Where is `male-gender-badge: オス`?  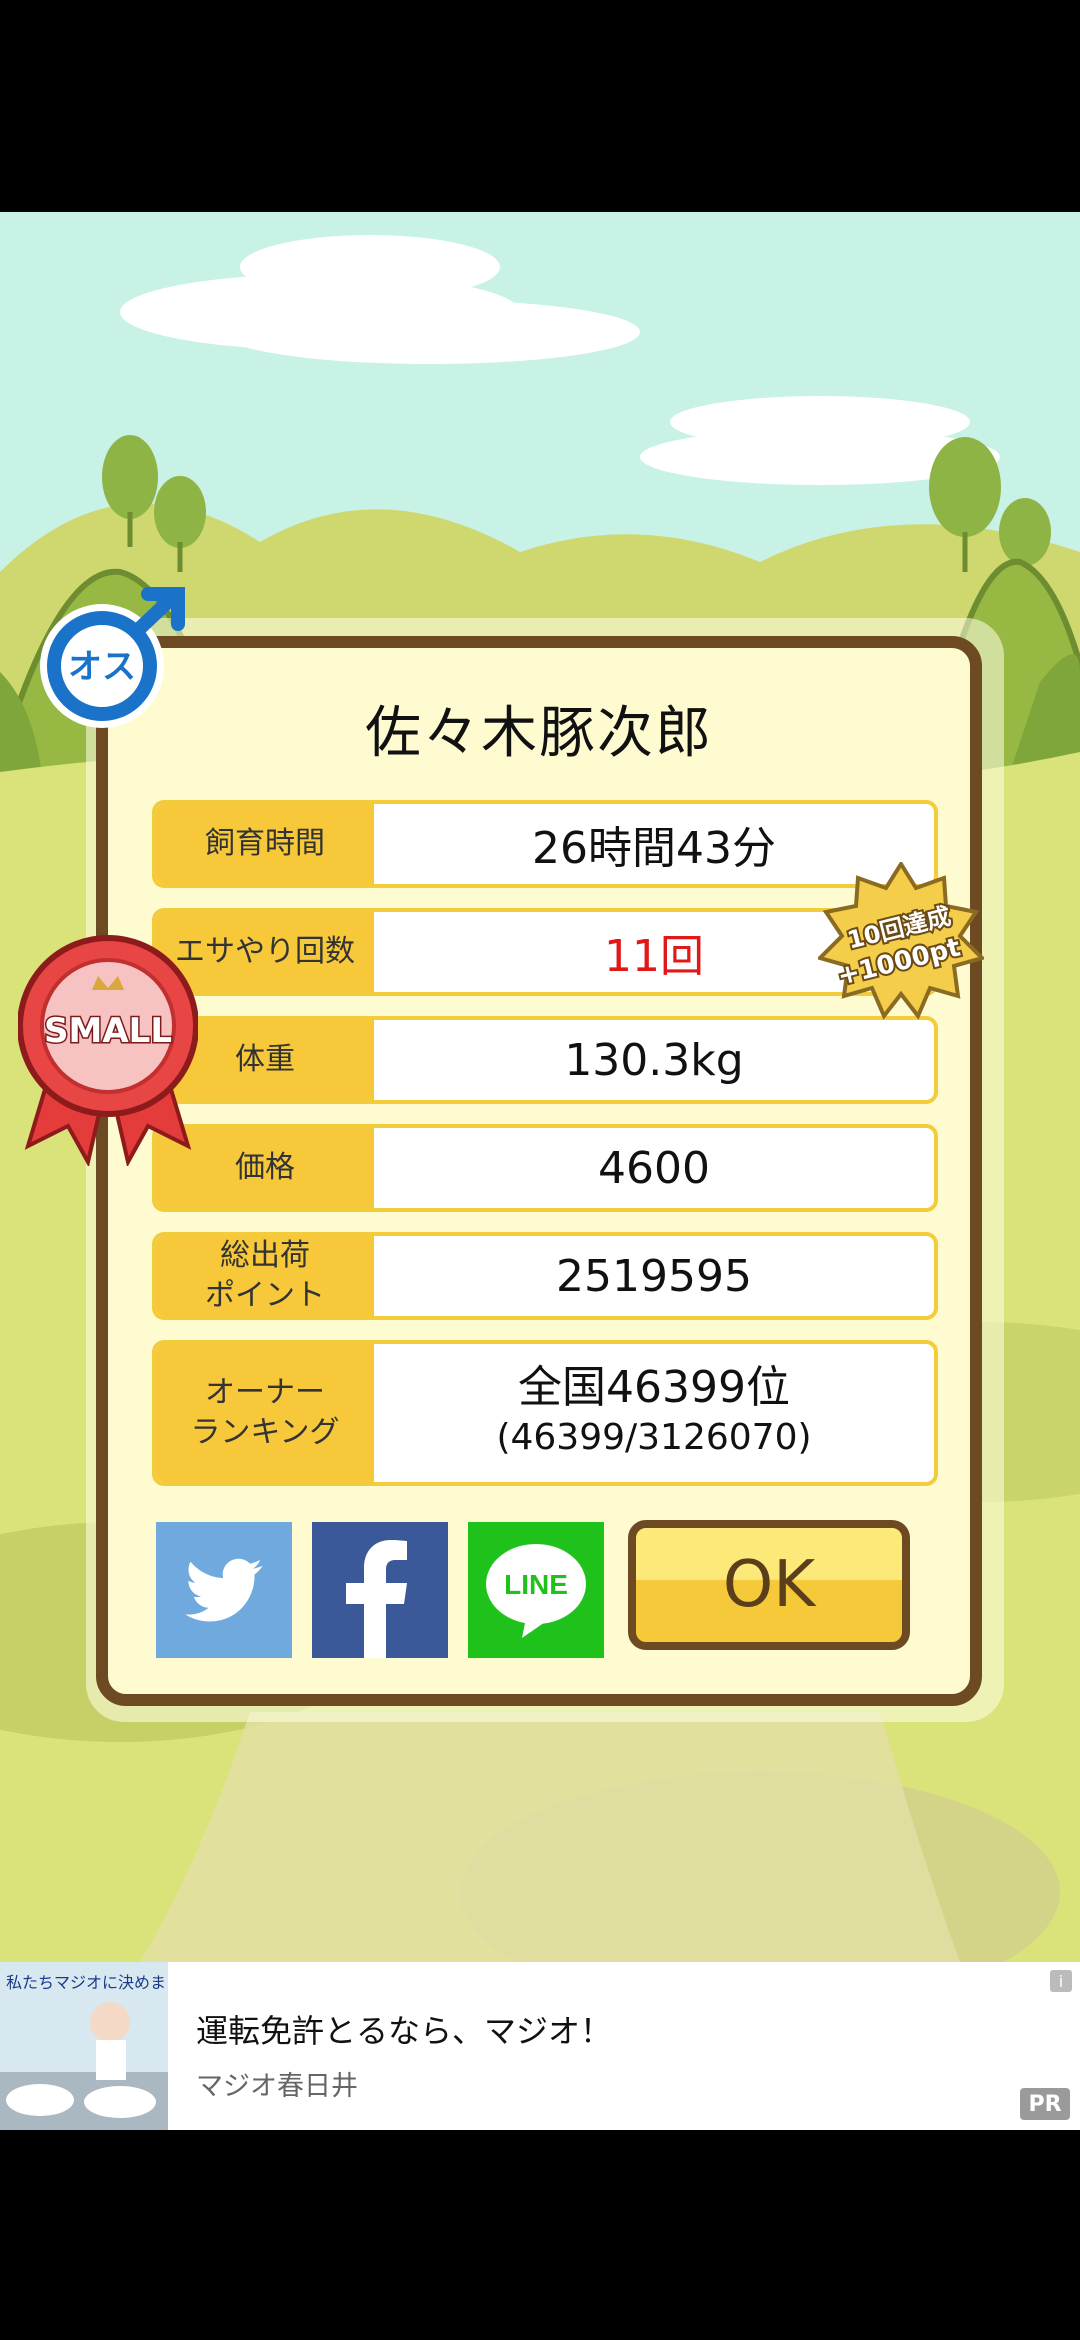
male-gender-badge: オス is located at coordinates (116, 661).